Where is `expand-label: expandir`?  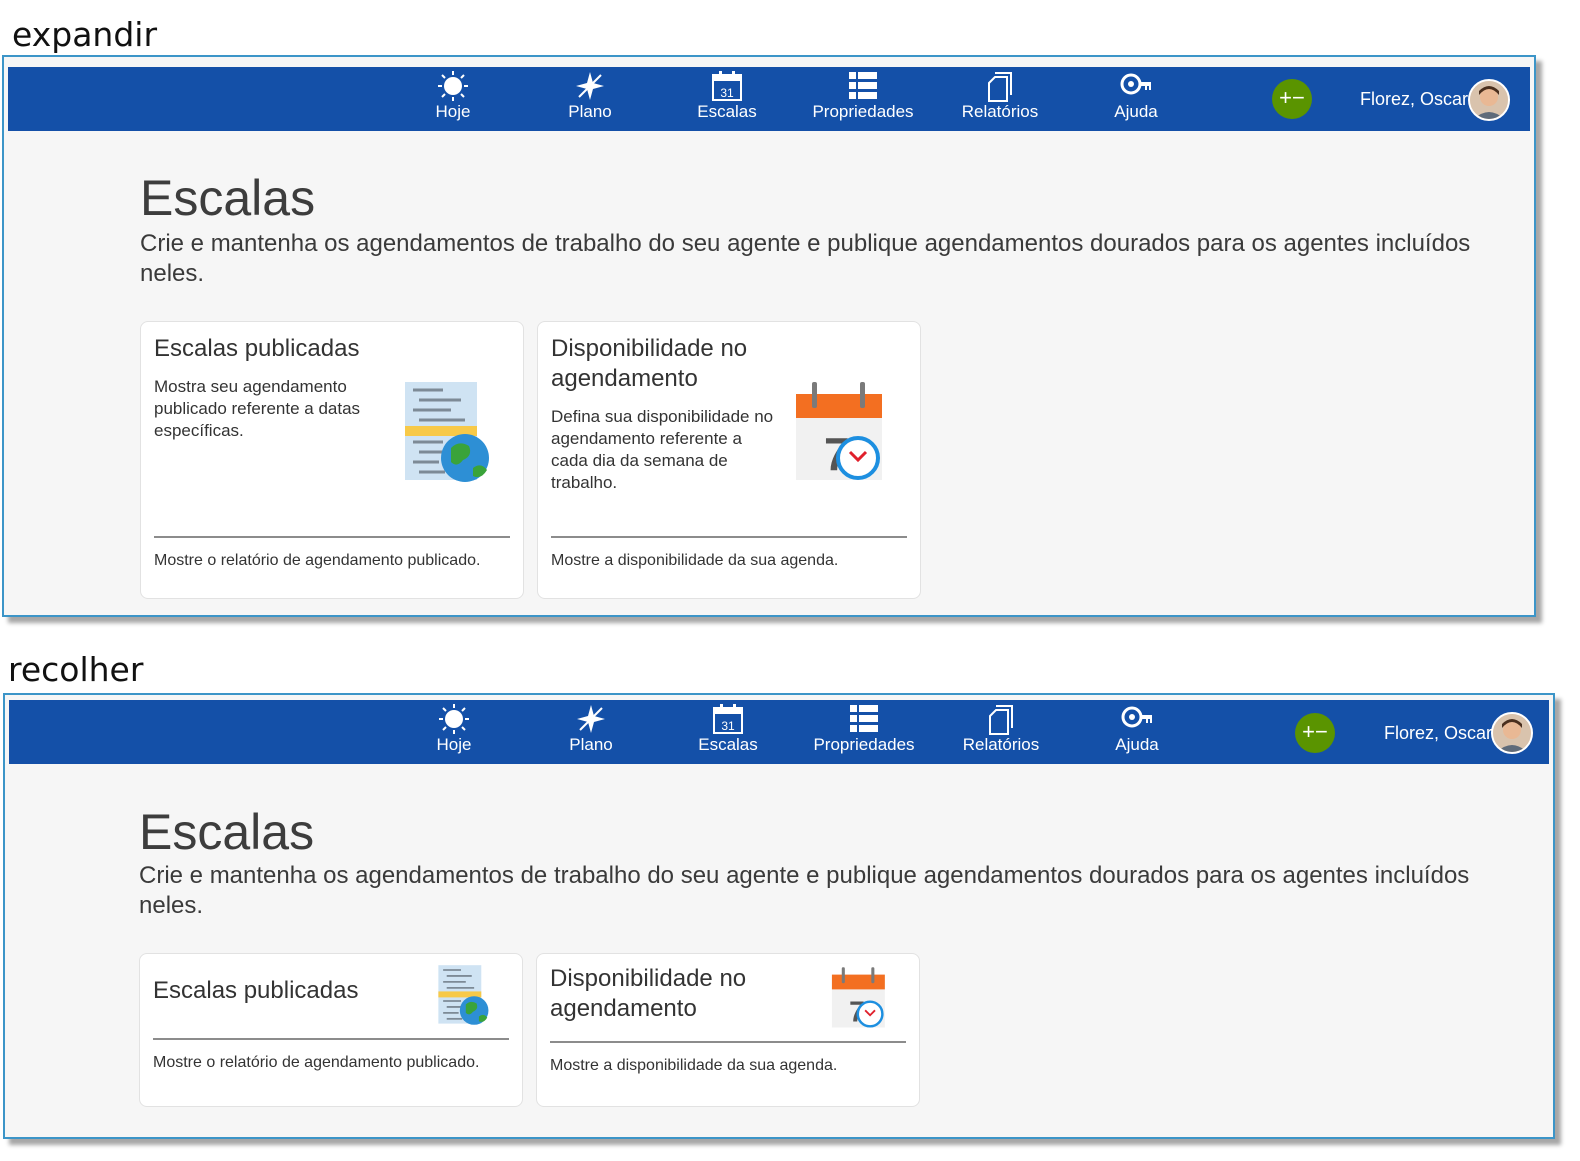
expand-label: expandir is located at coordinates (85, 34).